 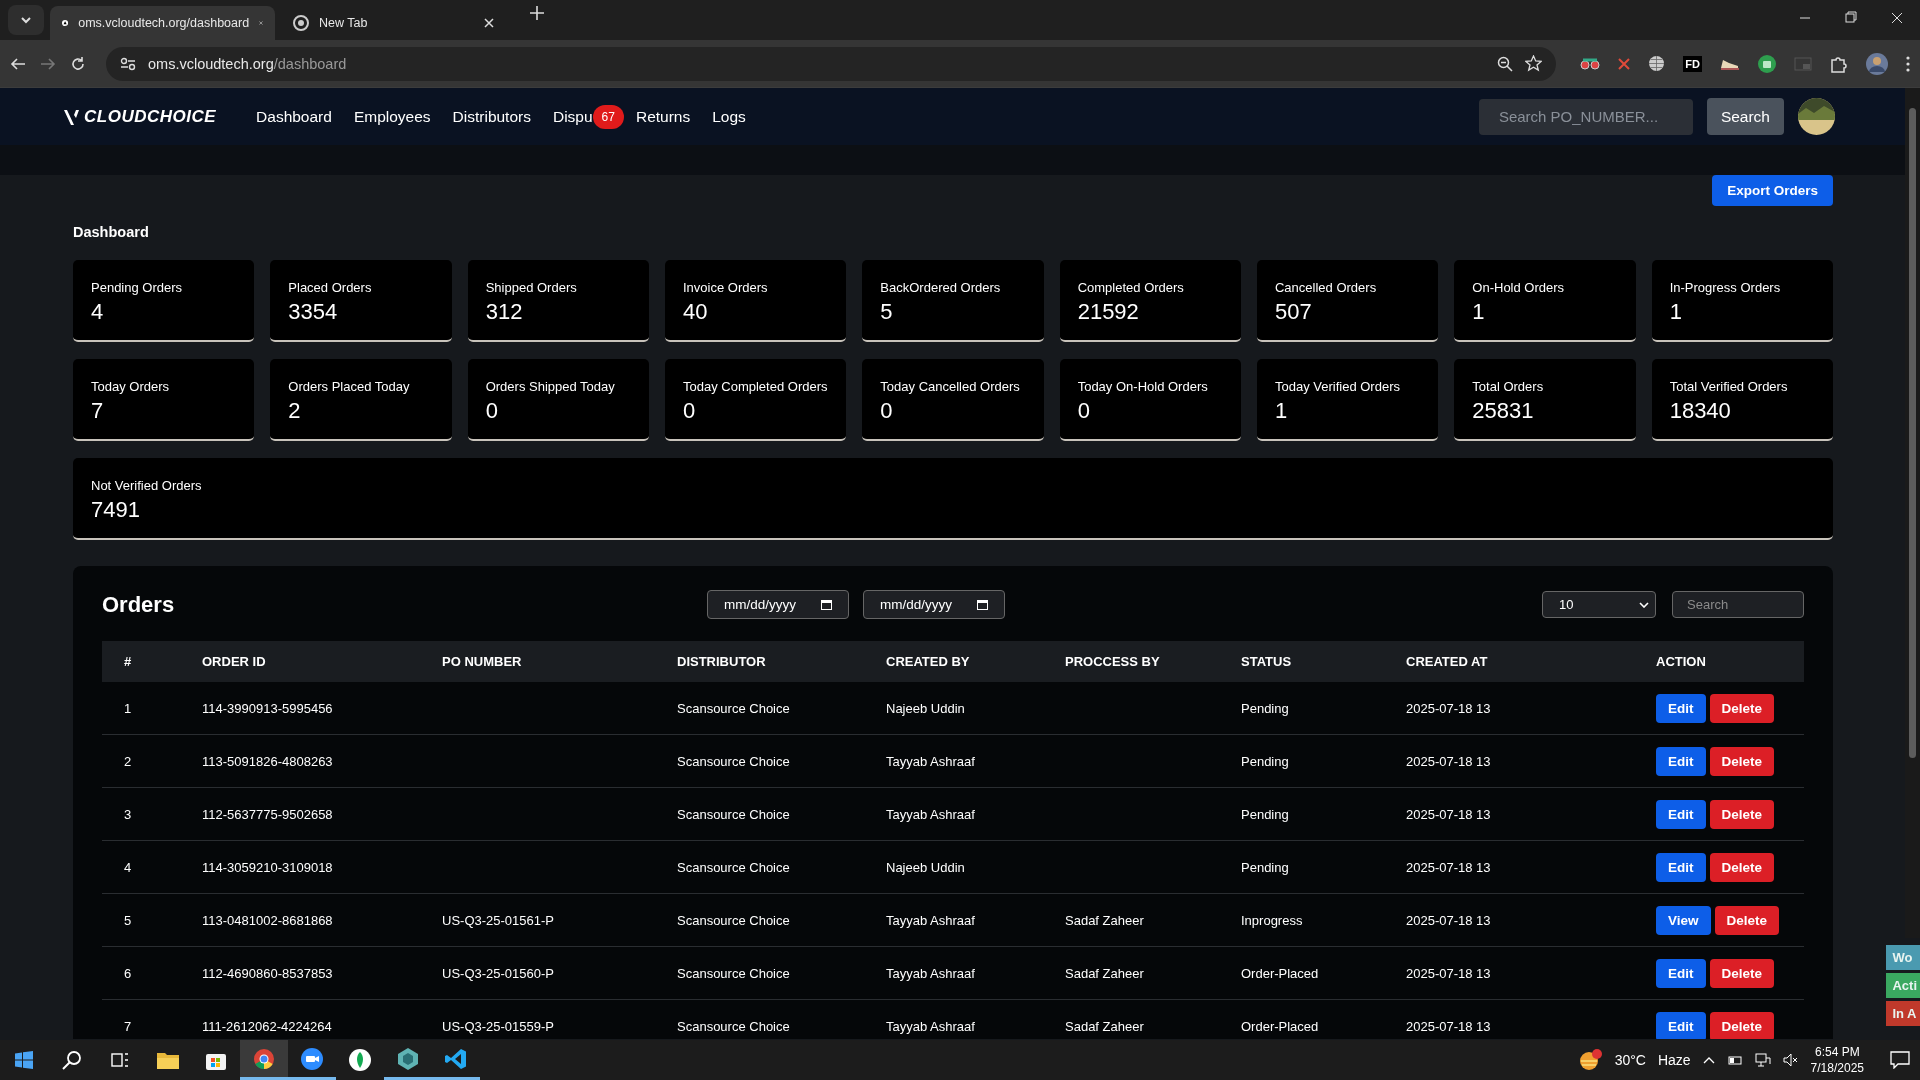 What do you see at coordinates (1762, 1060) in the screenshot?
I see `network-icon` at bounding box center [1762, 1060].